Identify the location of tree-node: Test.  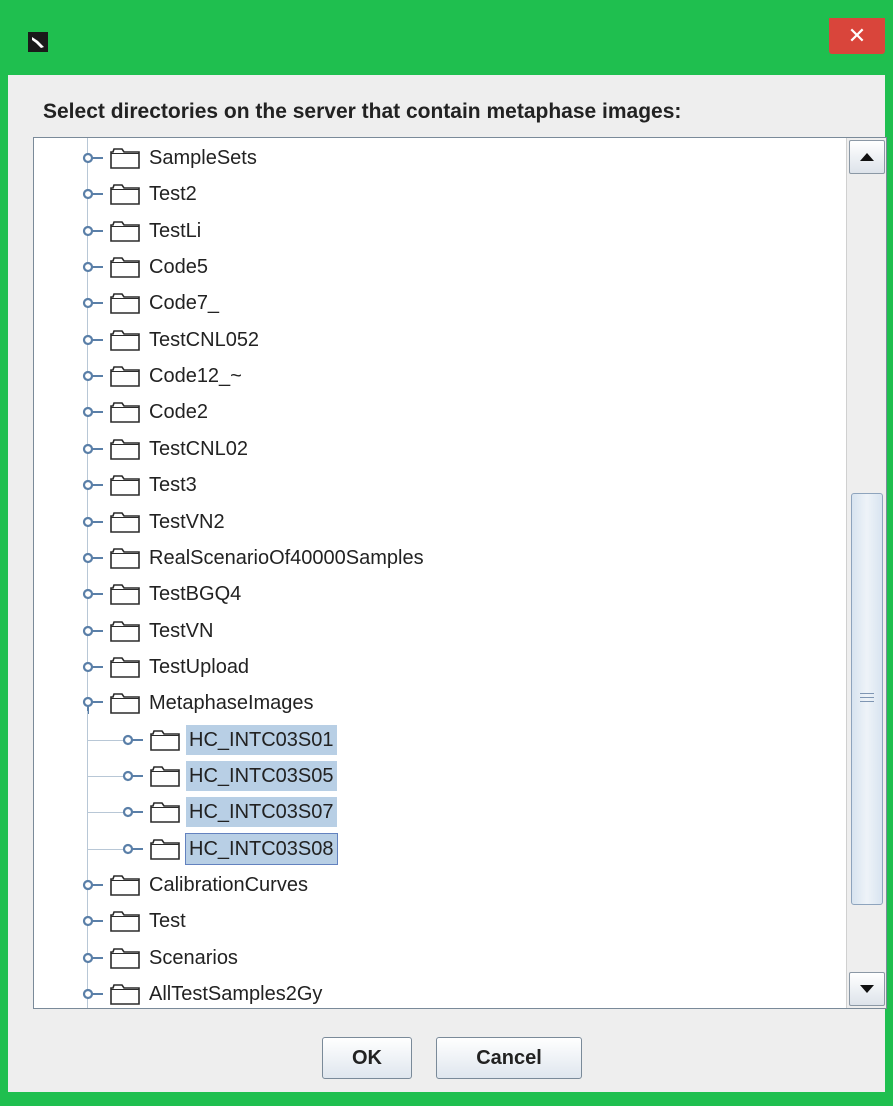
(135, 921).